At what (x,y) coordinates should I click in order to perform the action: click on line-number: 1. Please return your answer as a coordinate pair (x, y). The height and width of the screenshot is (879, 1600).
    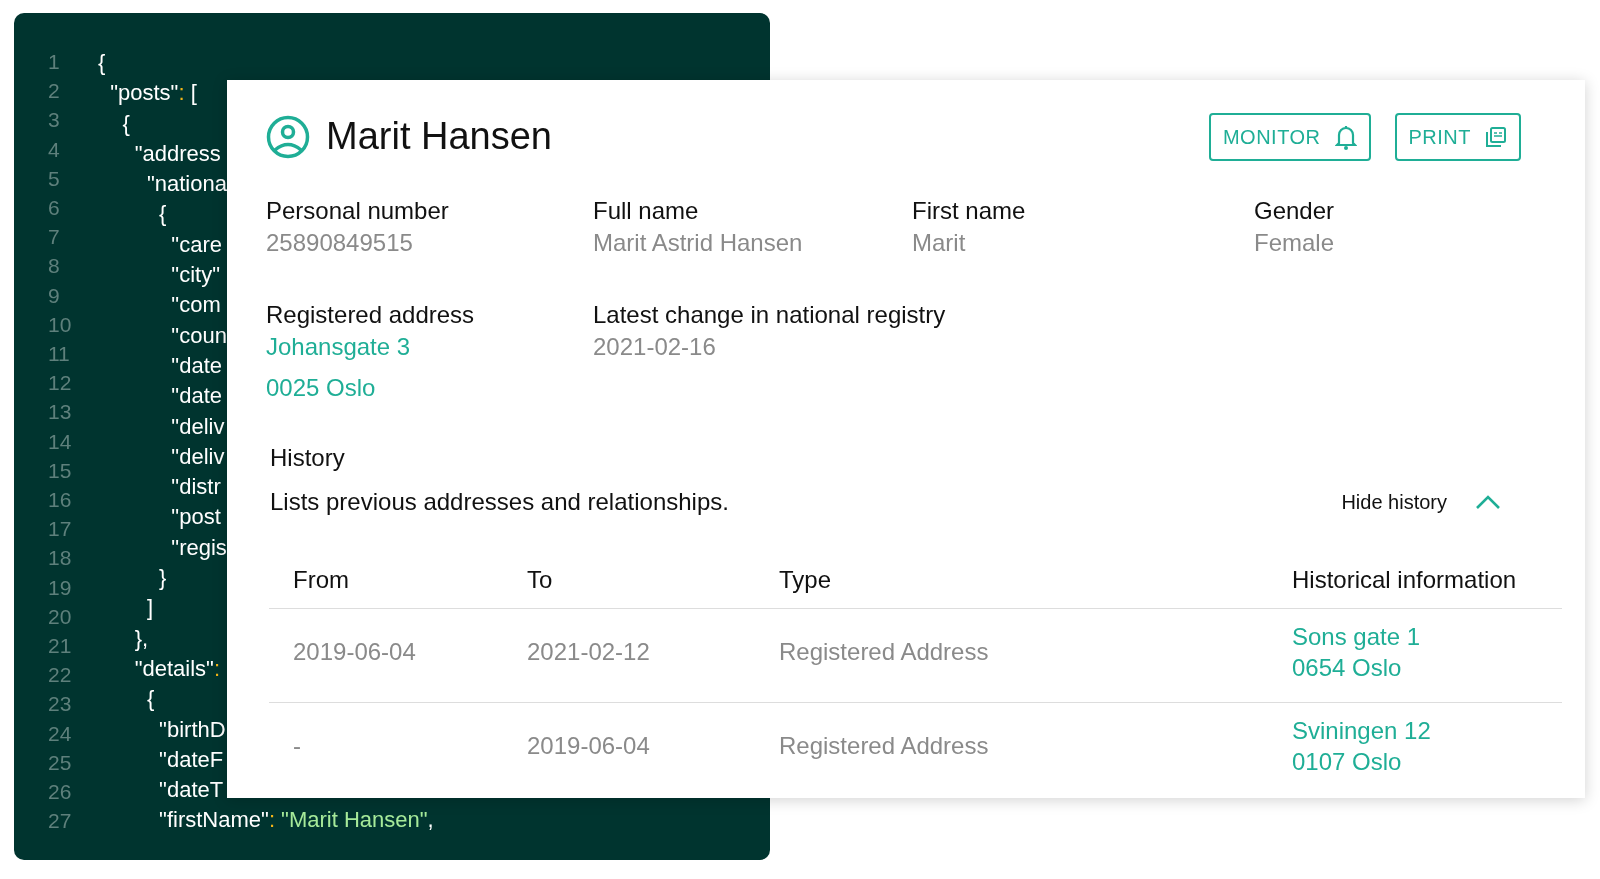
    Looking at the image, I should click on (54, 62).